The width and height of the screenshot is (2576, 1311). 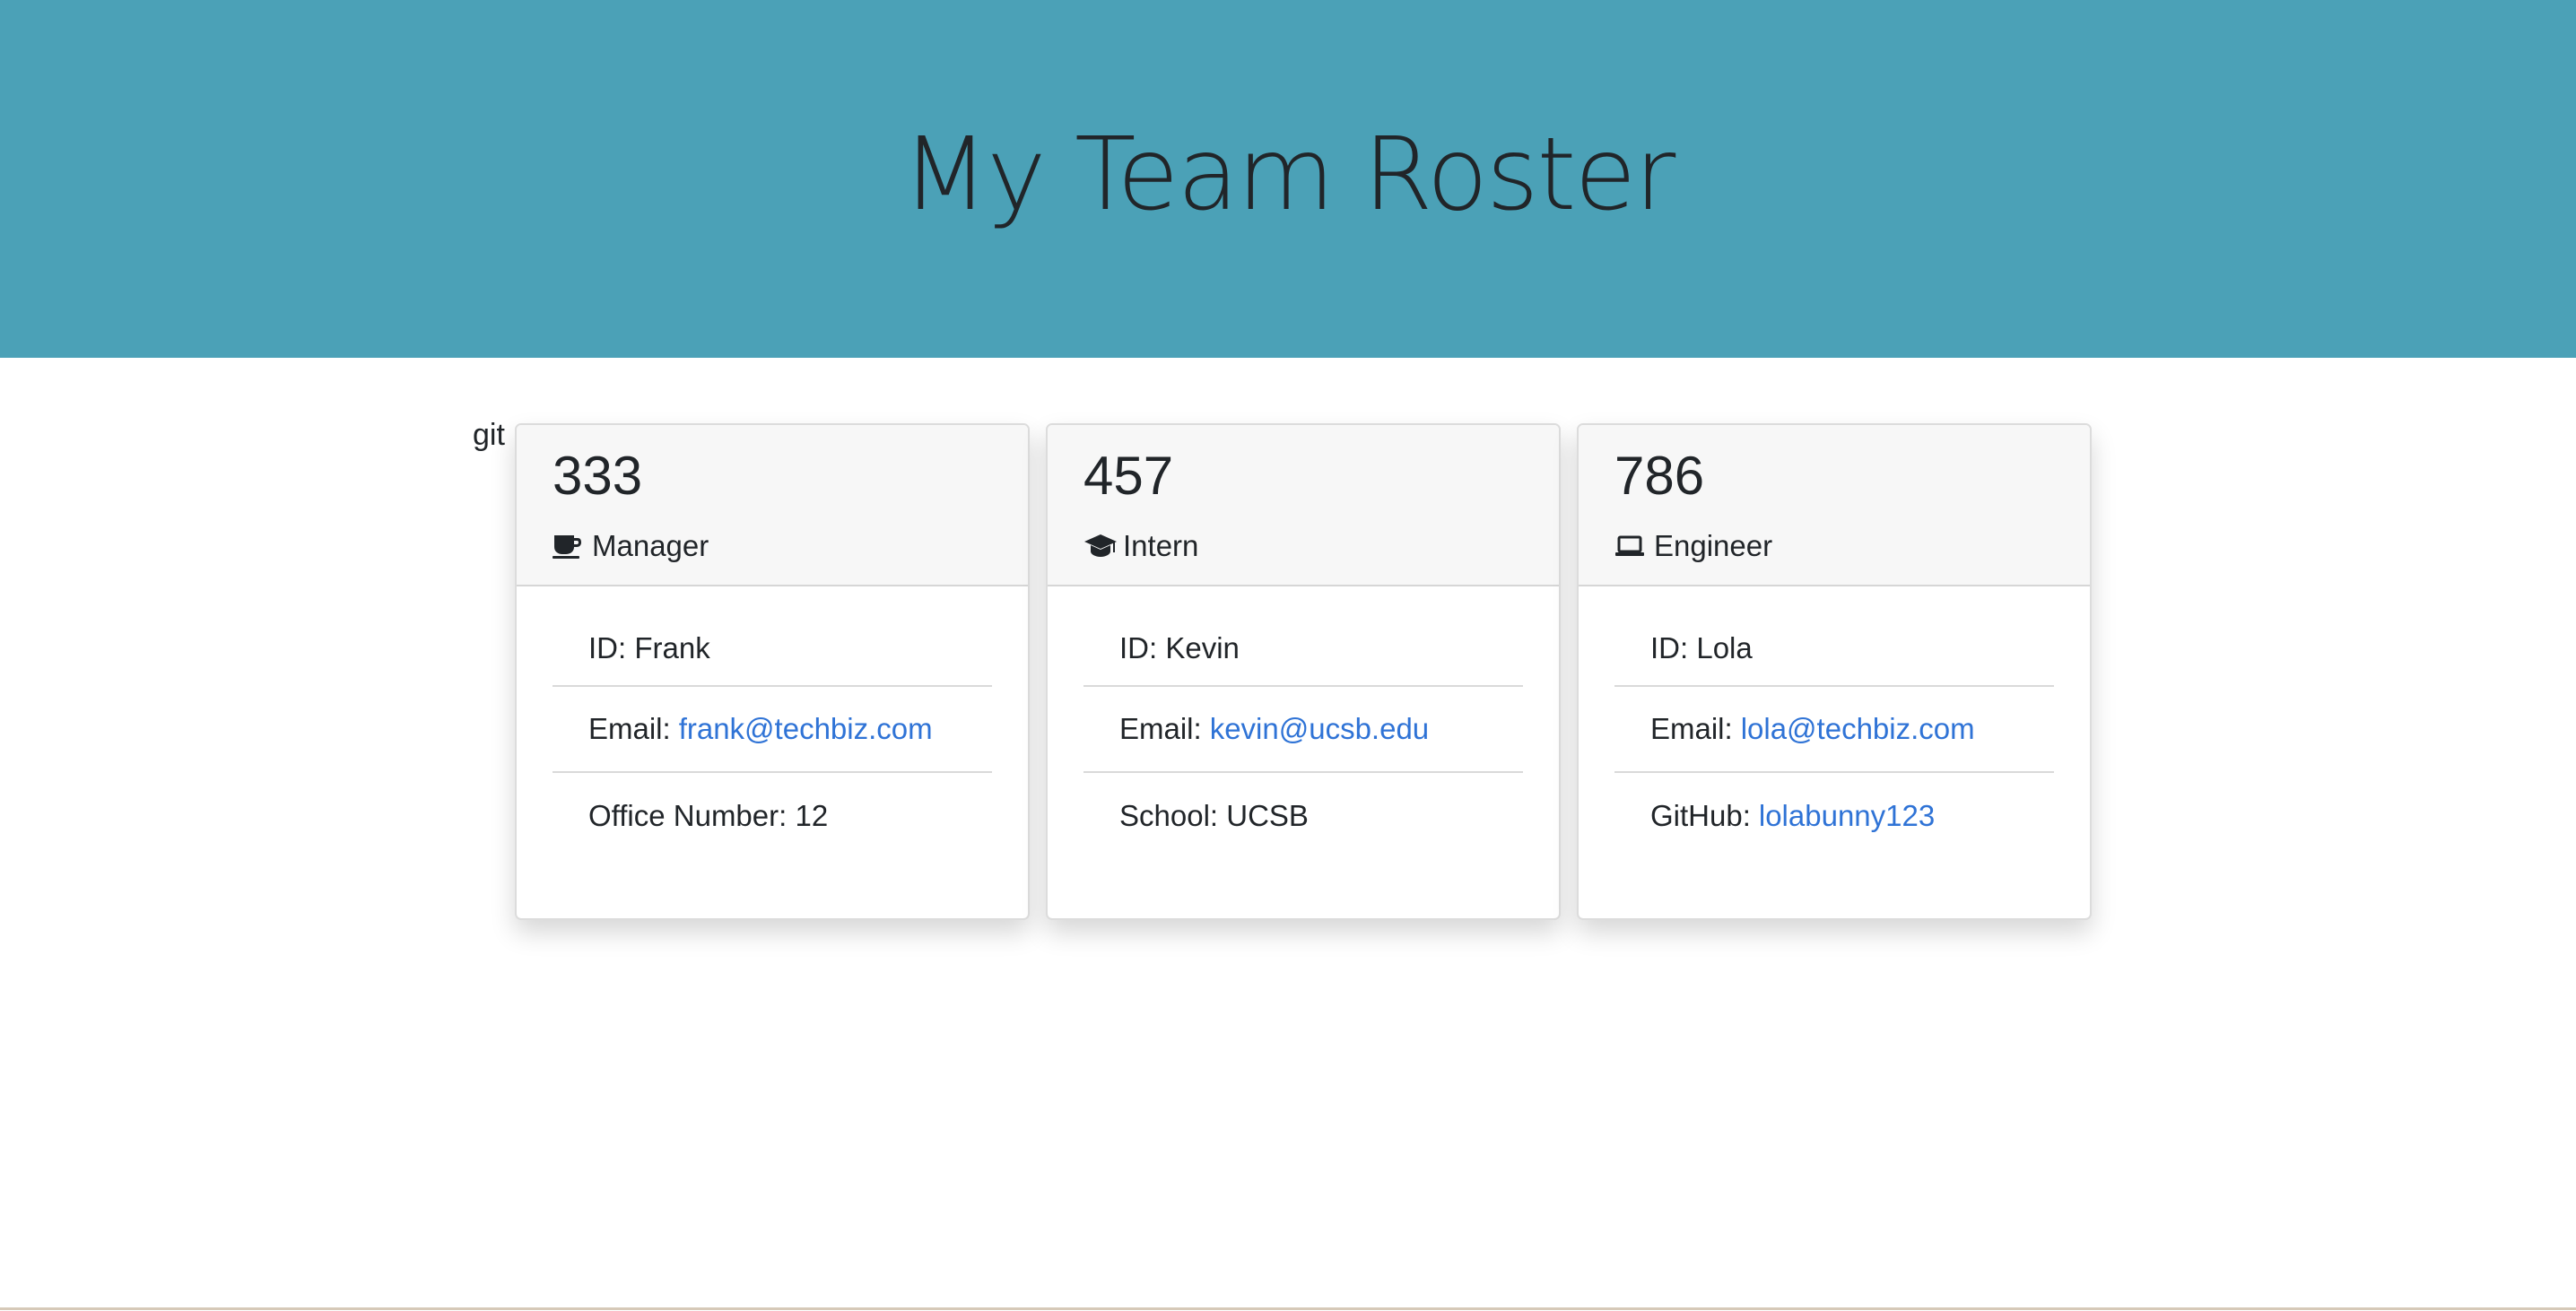 I want to click on card-role: Engineer, so click(x=1693, y=546).